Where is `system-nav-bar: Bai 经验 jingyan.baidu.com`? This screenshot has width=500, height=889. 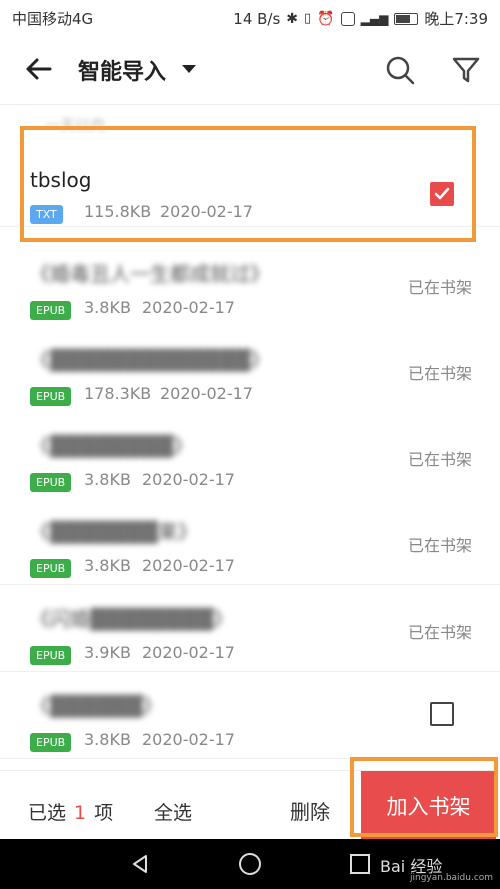
system-nav-bar: Bai 经验 jingyan.baidu.com is located at coordinates (250, 864).